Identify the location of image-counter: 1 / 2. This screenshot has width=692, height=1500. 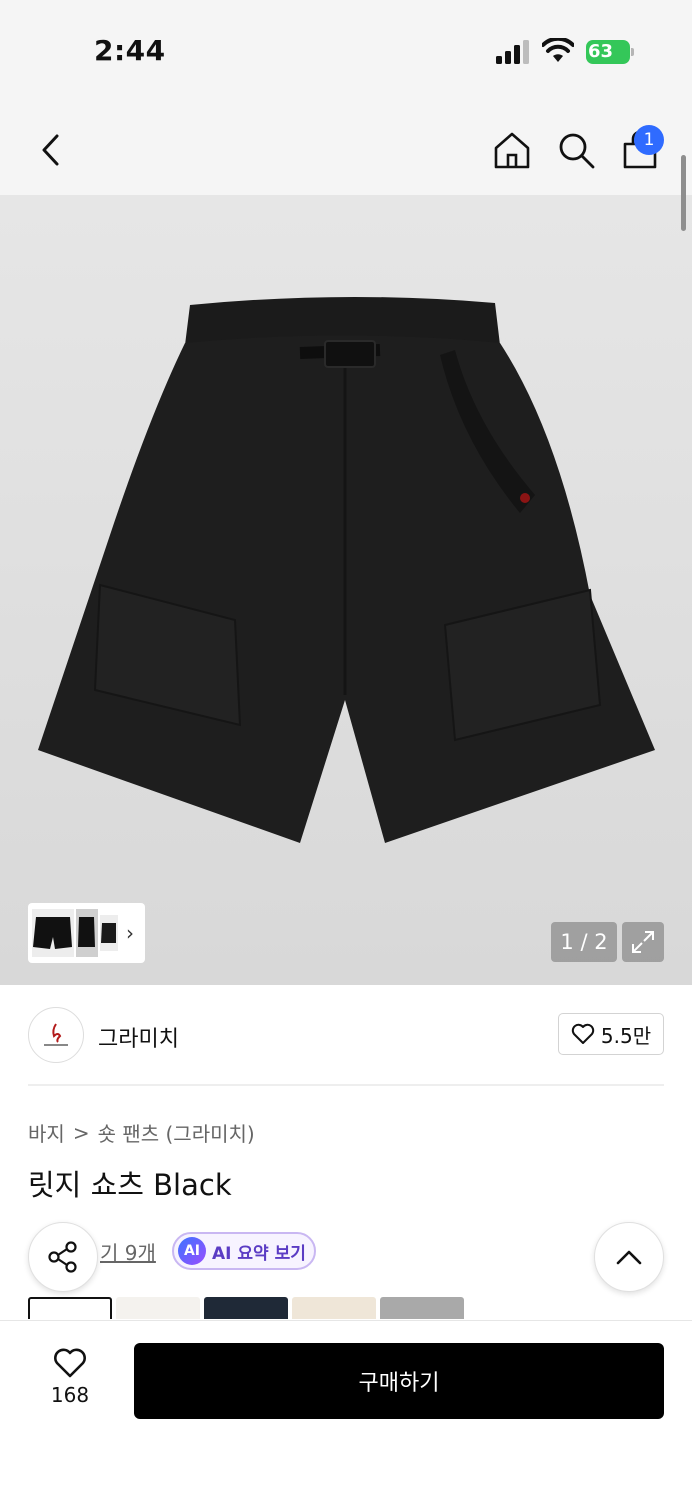
(584, 942).